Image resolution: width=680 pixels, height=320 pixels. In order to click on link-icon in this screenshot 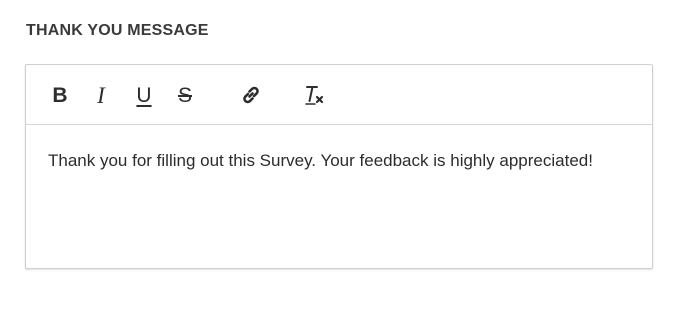, I will do `click(251, 95)`.